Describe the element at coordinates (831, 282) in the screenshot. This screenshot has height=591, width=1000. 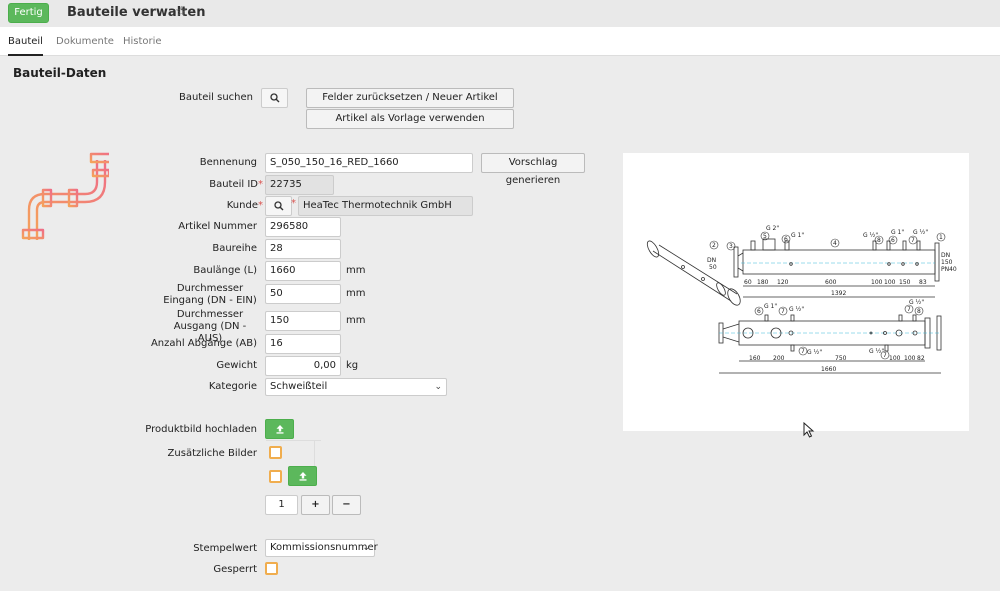
I see `svg-text: 600` at that location.